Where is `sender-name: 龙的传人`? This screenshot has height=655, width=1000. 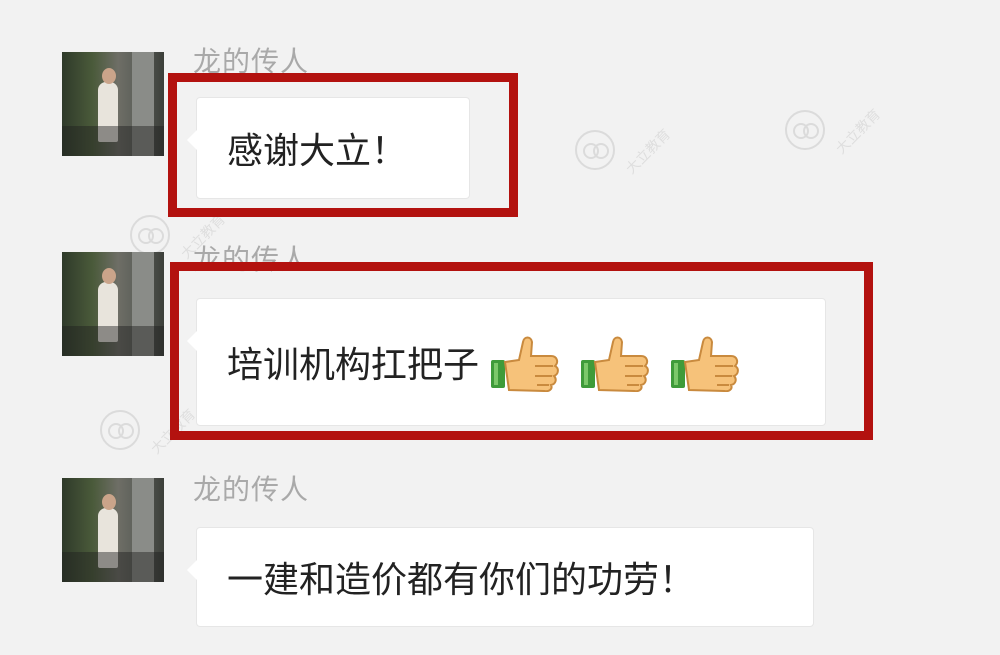
sender-name: 龙的传人 is located at coordinates (251, 489).